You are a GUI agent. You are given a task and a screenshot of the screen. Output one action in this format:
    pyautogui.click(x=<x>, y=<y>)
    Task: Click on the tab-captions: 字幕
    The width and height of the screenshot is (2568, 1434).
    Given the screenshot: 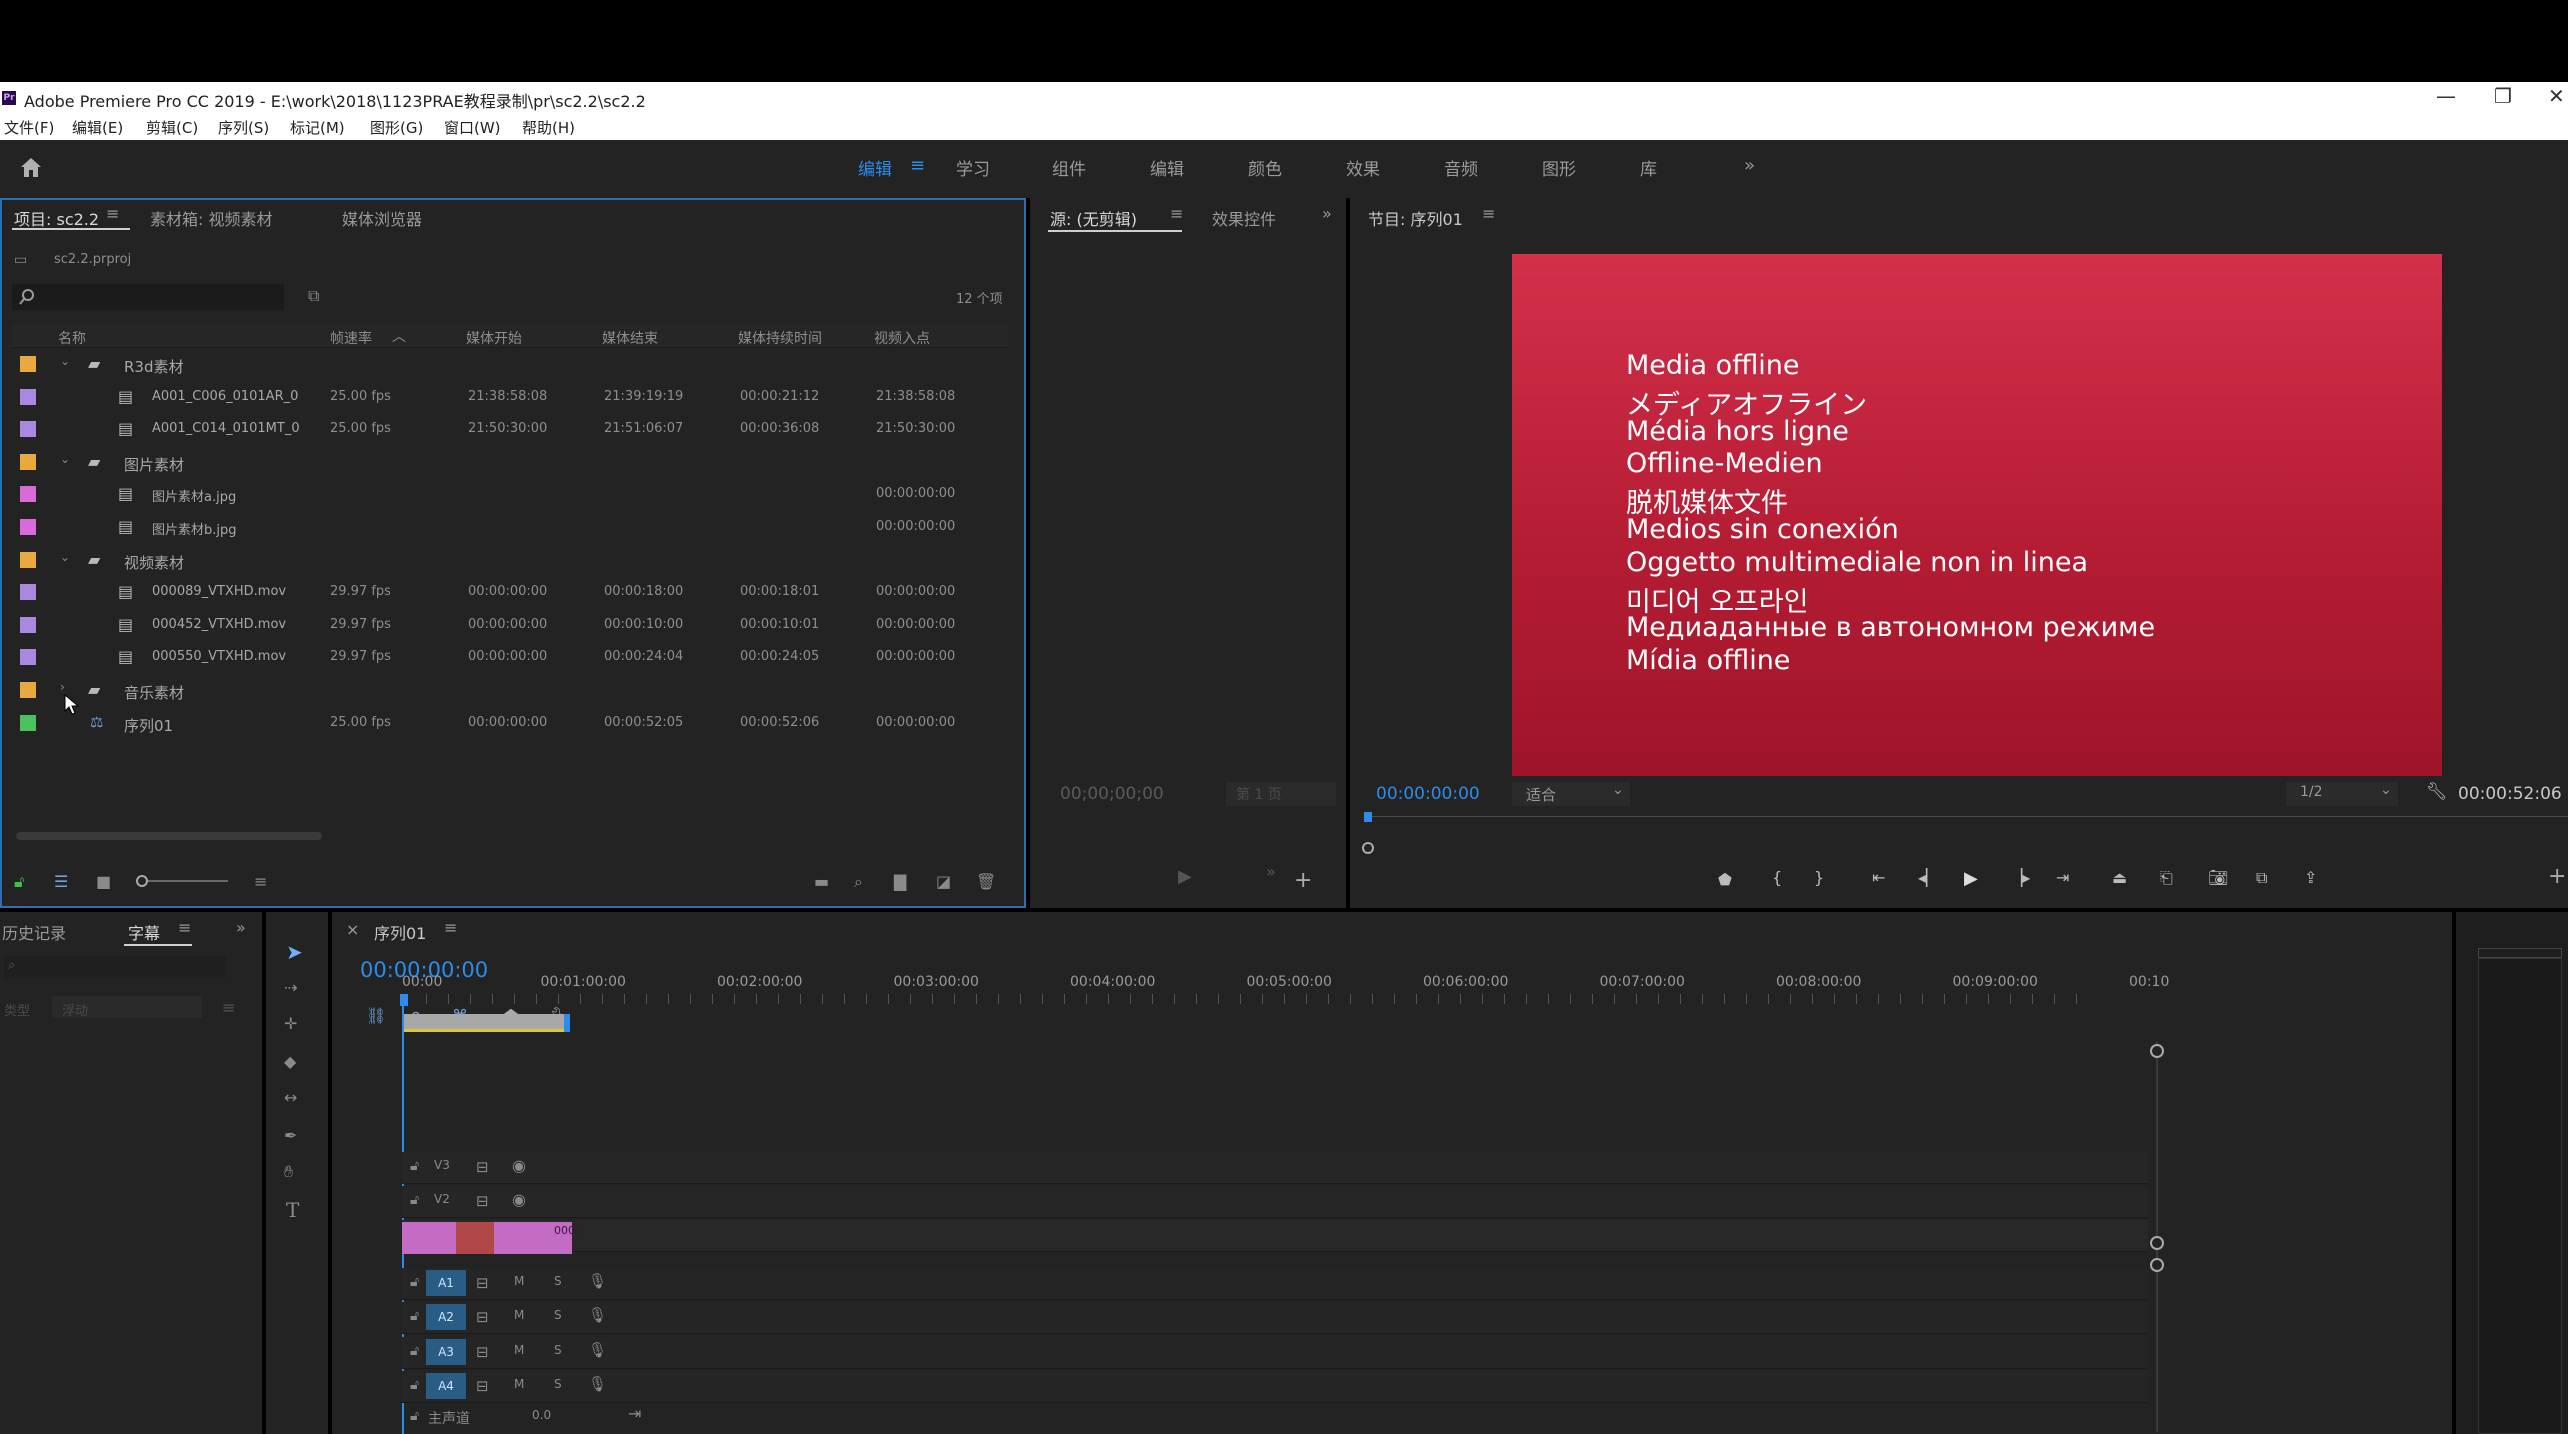 What is the action you would take?
    pyautogui.click(x=144, y=932)
    